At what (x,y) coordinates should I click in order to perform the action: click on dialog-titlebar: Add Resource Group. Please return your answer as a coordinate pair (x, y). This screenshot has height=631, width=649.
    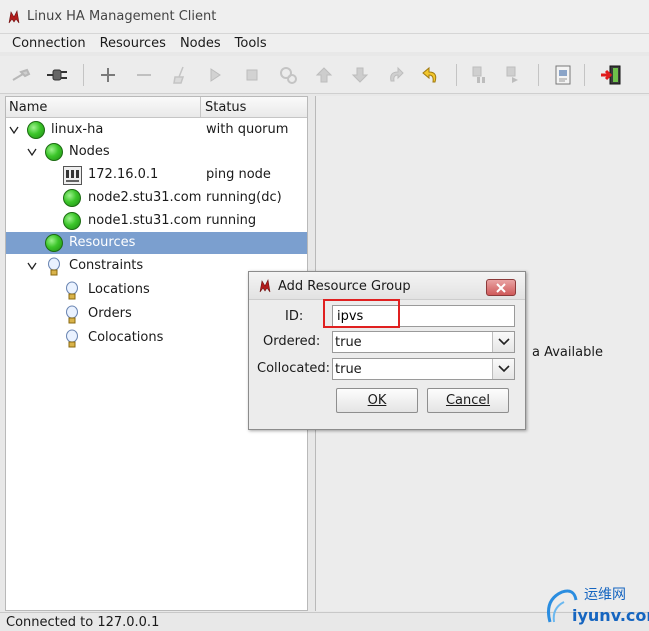
    Looking at the image, I should click on (387, 286).